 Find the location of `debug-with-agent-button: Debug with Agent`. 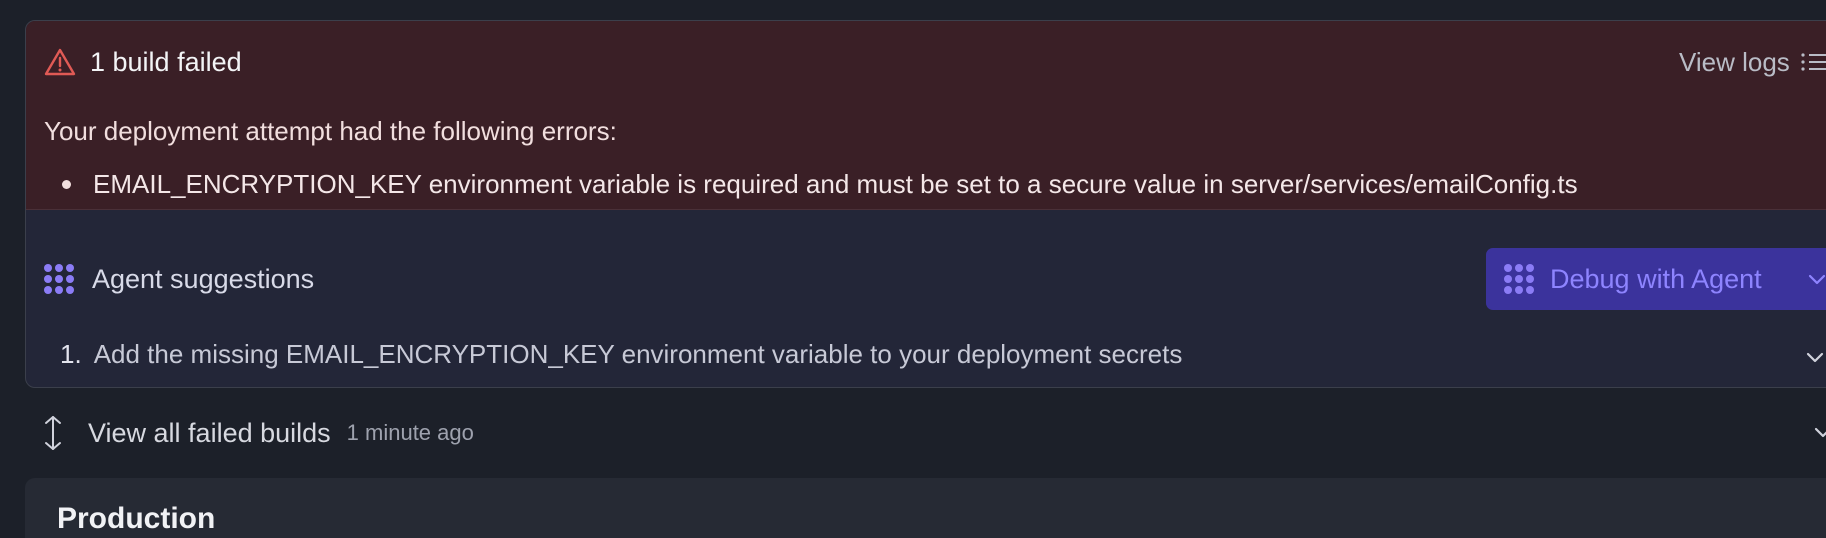

debug-with-agent-button: Debug with Agent is located at coordinates (1656, 279).